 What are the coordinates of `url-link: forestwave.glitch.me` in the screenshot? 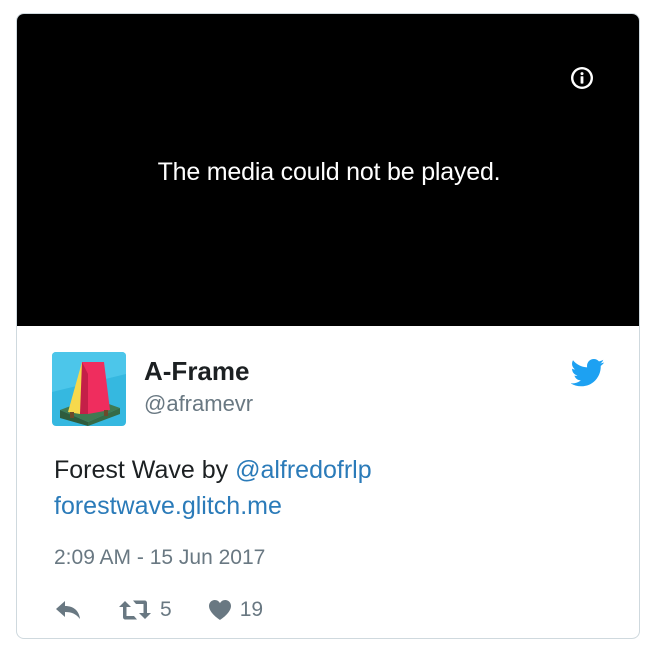 It's located at (168, 506).